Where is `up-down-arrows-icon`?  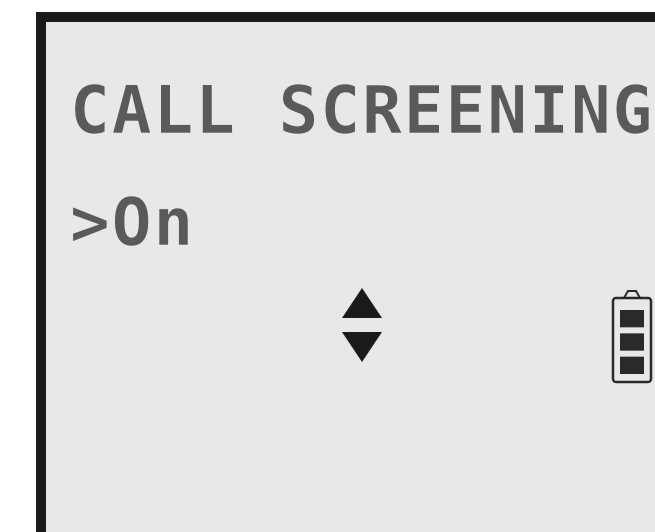
up-down-arrows-icon is located at coordinates (363, 333).